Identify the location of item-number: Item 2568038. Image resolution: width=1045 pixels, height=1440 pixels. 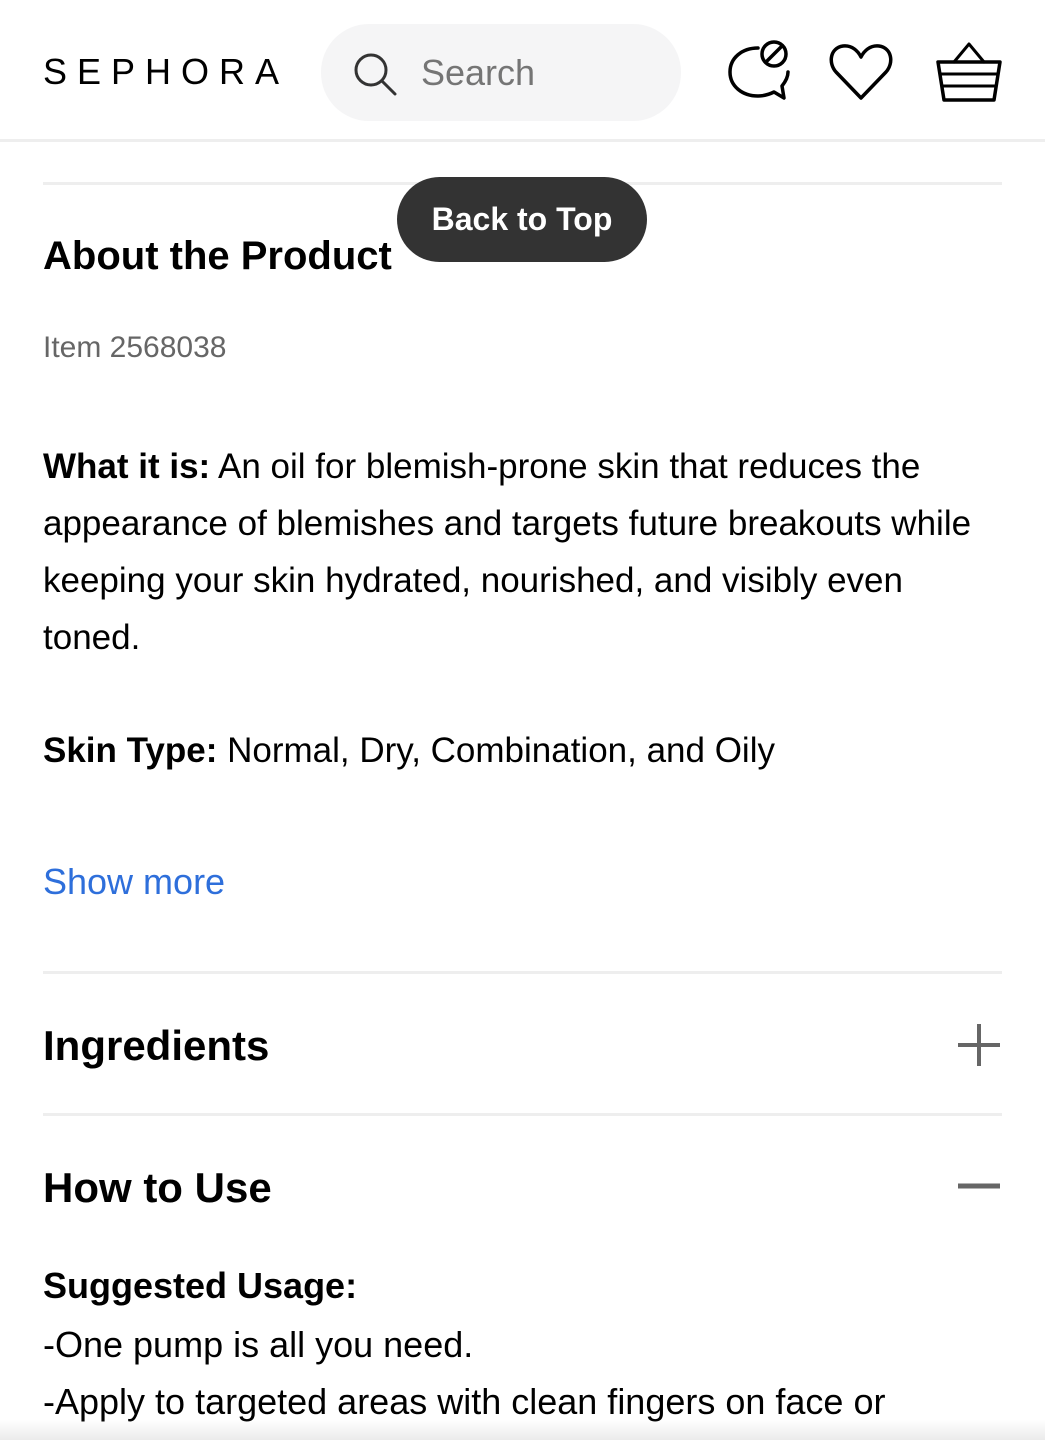
(135, 347).